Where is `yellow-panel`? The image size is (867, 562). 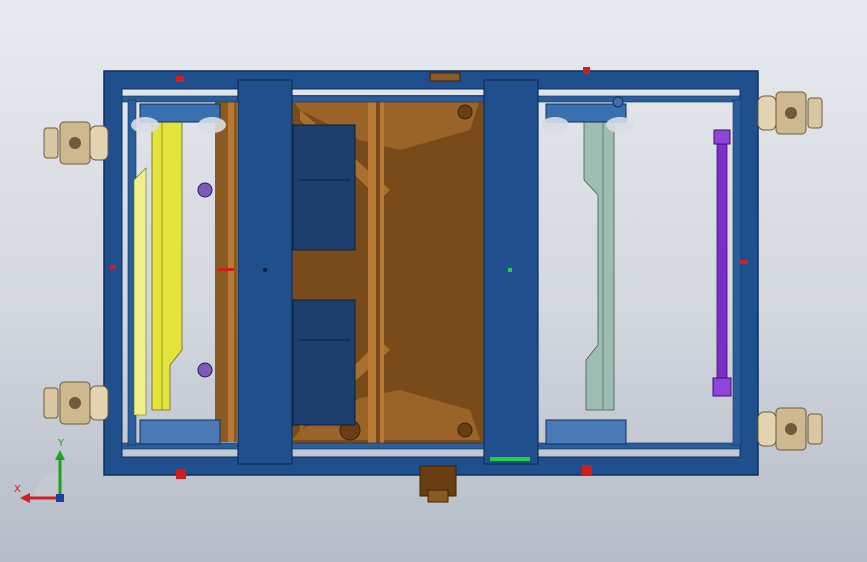
yellow-panel is located at coordinates (158, 267).